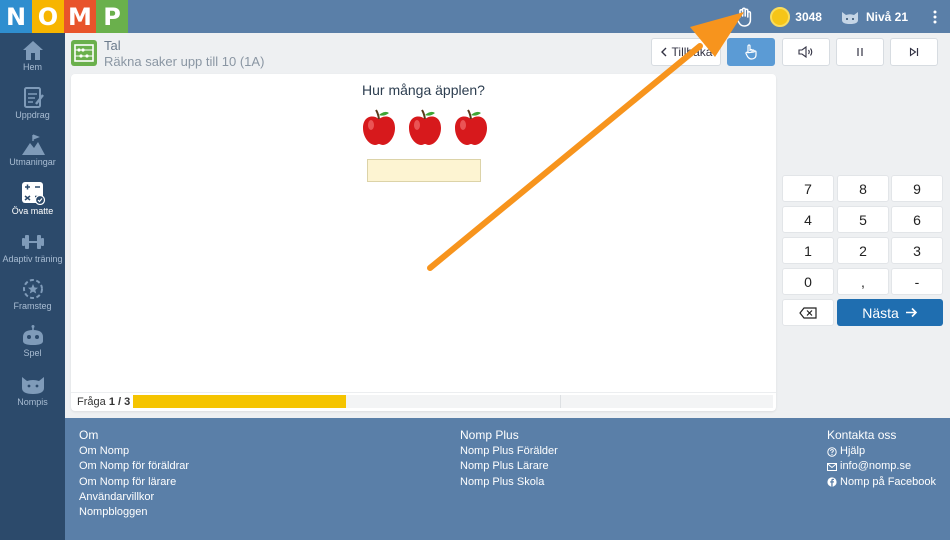 The height and width of the screenshot is (540, 950). Describe the element at coordinates (32, 115) in the screenshot. I see `sidebar-item-label: Uppdrag` at that location.